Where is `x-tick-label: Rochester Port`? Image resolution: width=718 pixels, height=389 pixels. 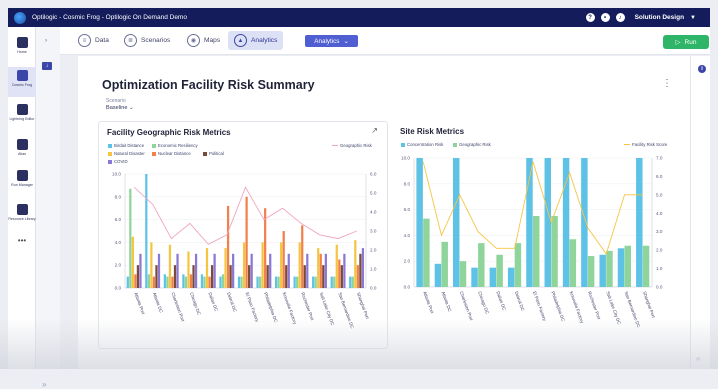
x-tick-label: Rochester Port is located at coordinates (307, 307).